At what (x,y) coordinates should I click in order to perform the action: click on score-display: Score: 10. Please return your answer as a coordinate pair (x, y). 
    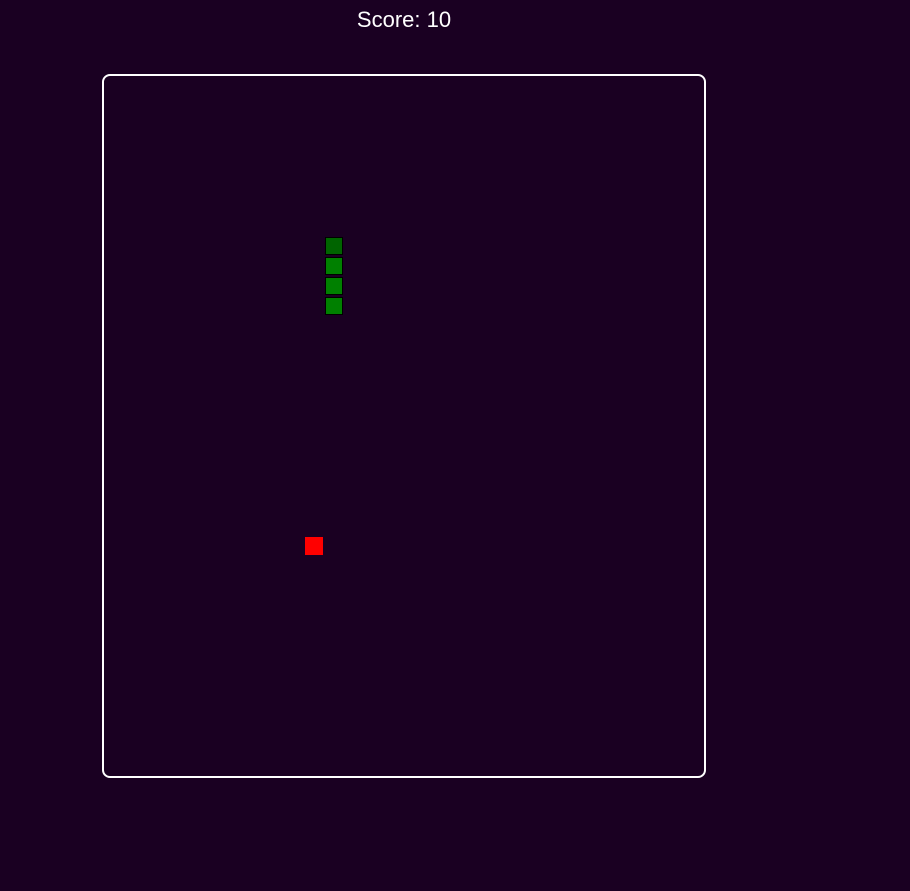
    Looking at the image, I should click on (404, 19).